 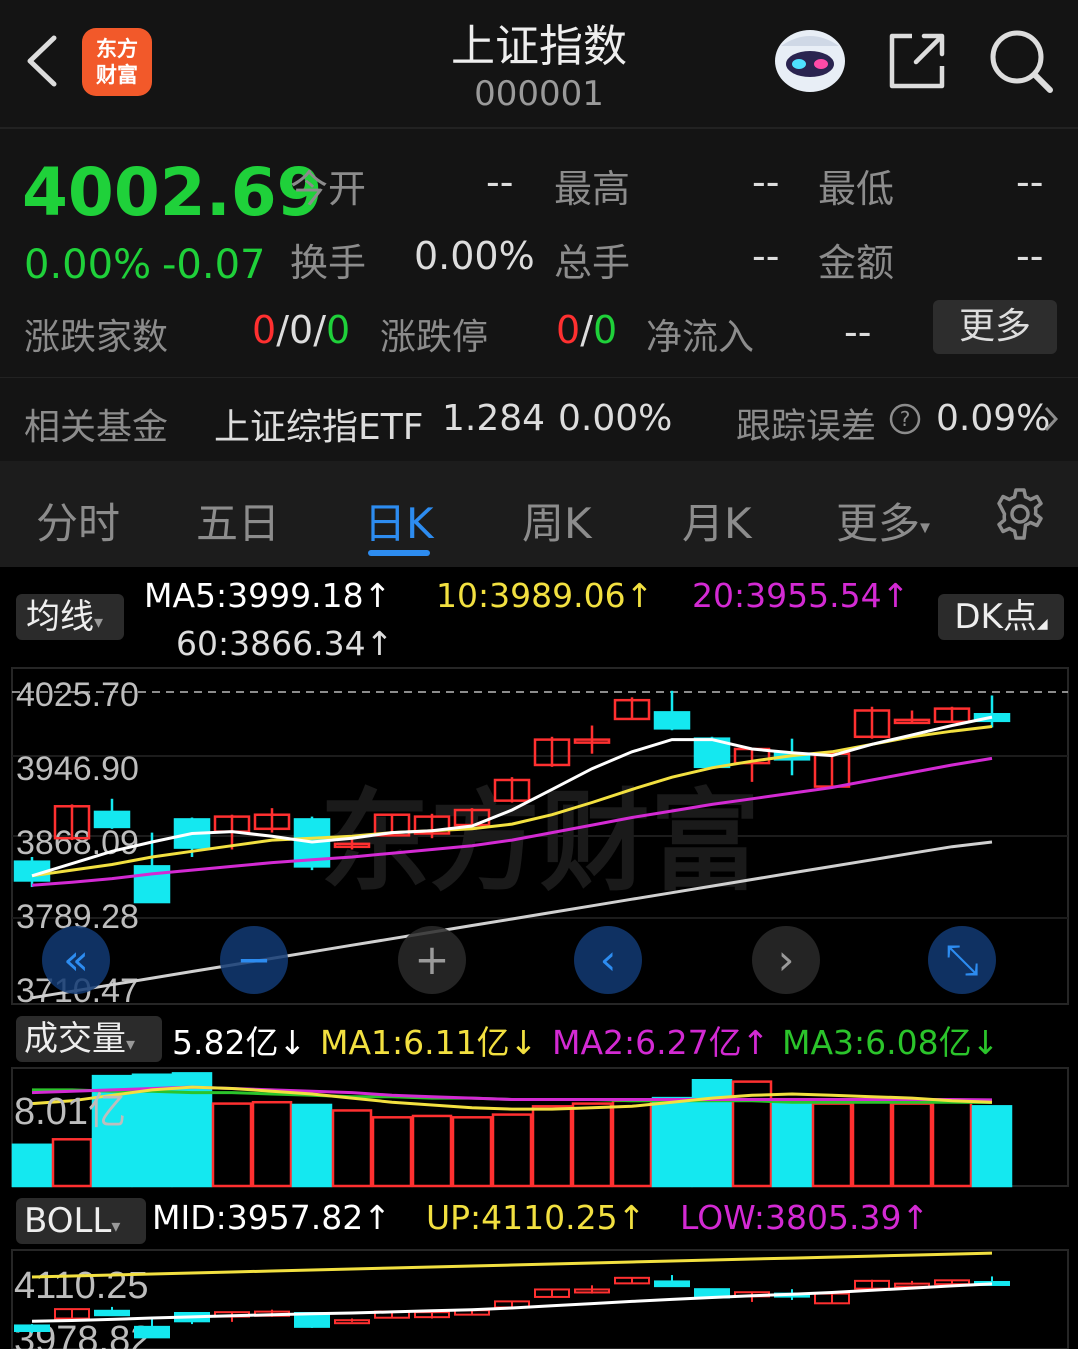 I want to click on advdec-label: 涨跌家数, so click(x=96, y=337).